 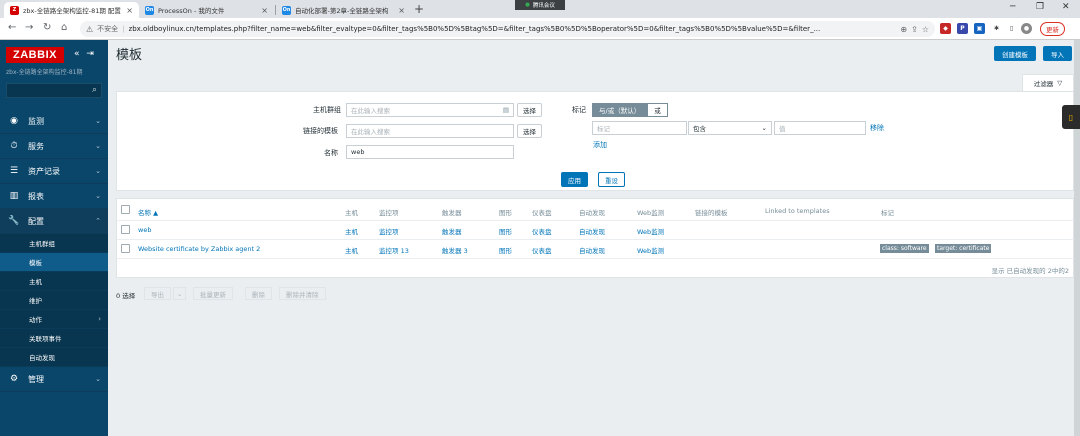 I want to click on sidebar-item-discovery: 自动发现, so click(x=54, y=357).